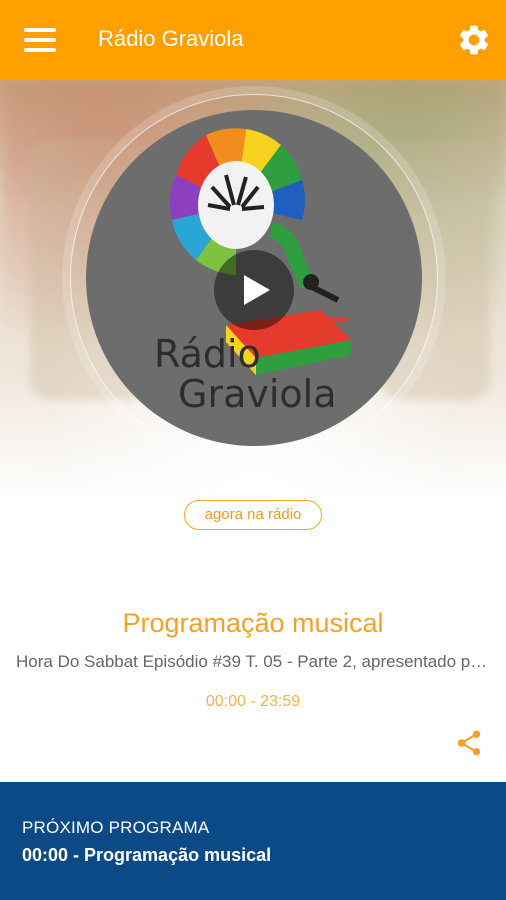 This screenshot has width=506, height=900. Describe the element at coordinates (253, 40) in the screenshot. I see `app-bar: Rádio Graviola` at that location.